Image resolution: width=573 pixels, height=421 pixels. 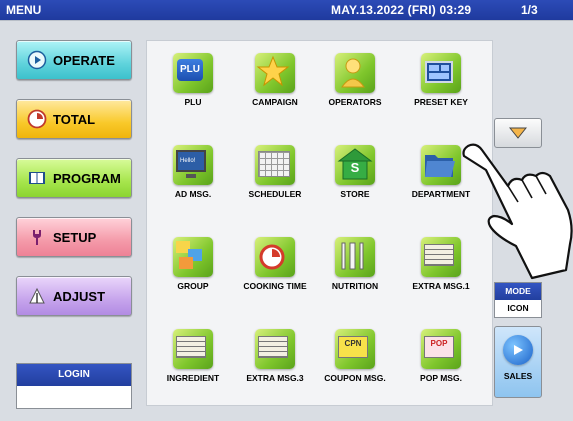 I want to click on person-icon, so click(x=355, y=73).